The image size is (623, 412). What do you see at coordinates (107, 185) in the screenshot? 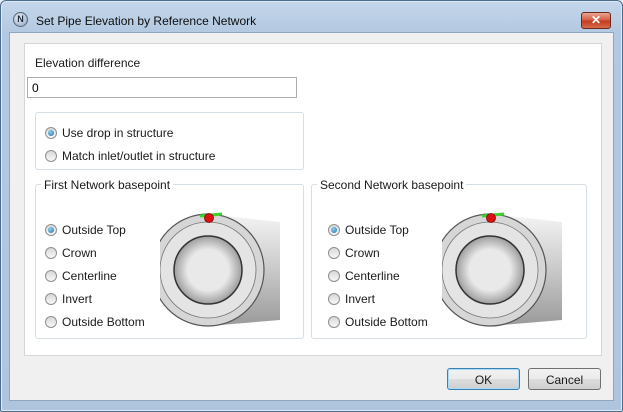
I see `first-network-title: First Network basepoint` at bounding box center [107, 185].